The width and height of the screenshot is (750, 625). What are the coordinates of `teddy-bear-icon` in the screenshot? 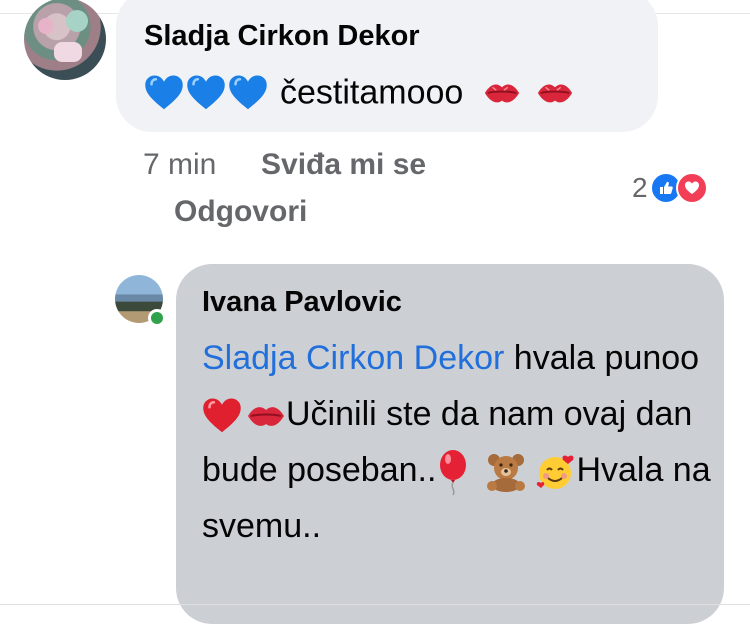 It's located at (506, 473).